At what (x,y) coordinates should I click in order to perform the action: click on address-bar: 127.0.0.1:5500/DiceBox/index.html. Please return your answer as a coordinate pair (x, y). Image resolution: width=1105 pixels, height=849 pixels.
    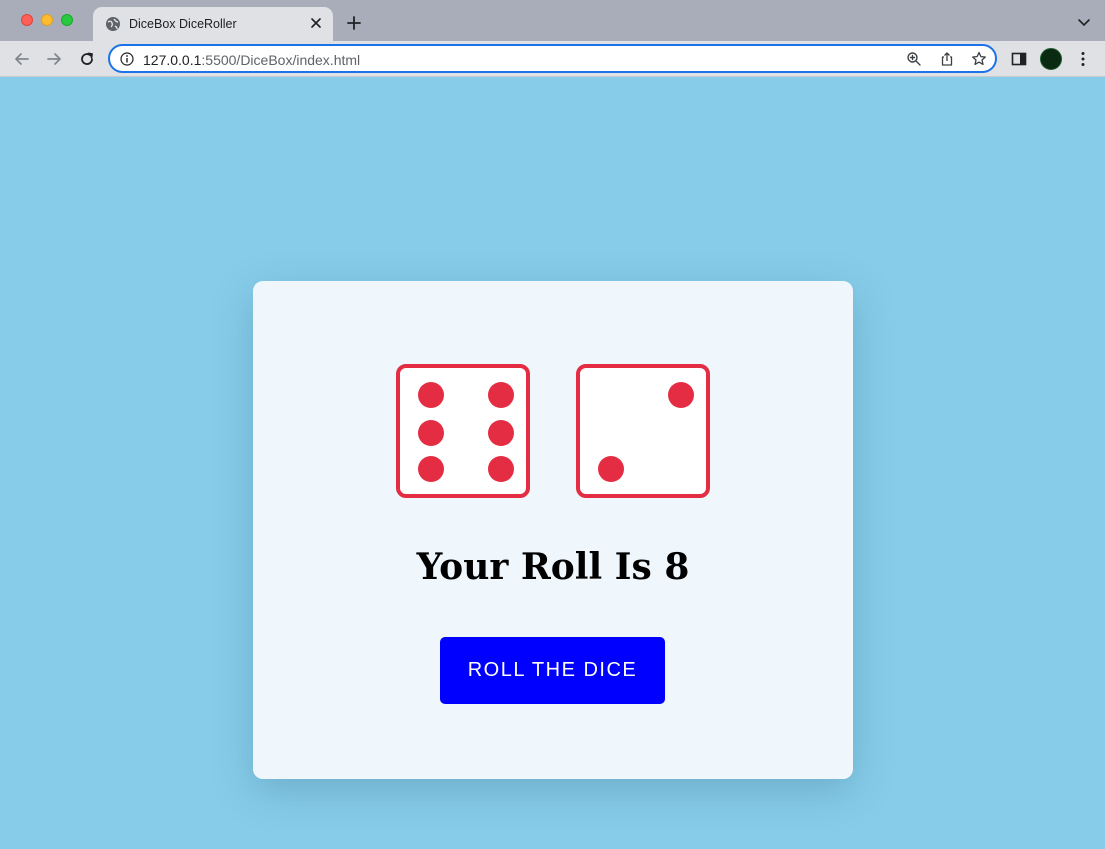
    Looking at the image, I should click on (552, 58).